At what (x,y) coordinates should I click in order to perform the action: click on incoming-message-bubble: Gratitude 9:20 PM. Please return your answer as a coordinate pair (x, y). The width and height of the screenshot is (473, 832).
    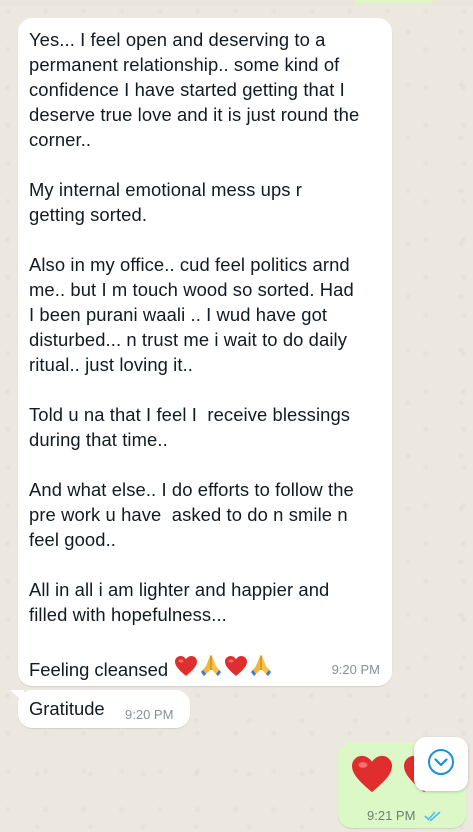
    Looking at the image, I should click on (104, 709).